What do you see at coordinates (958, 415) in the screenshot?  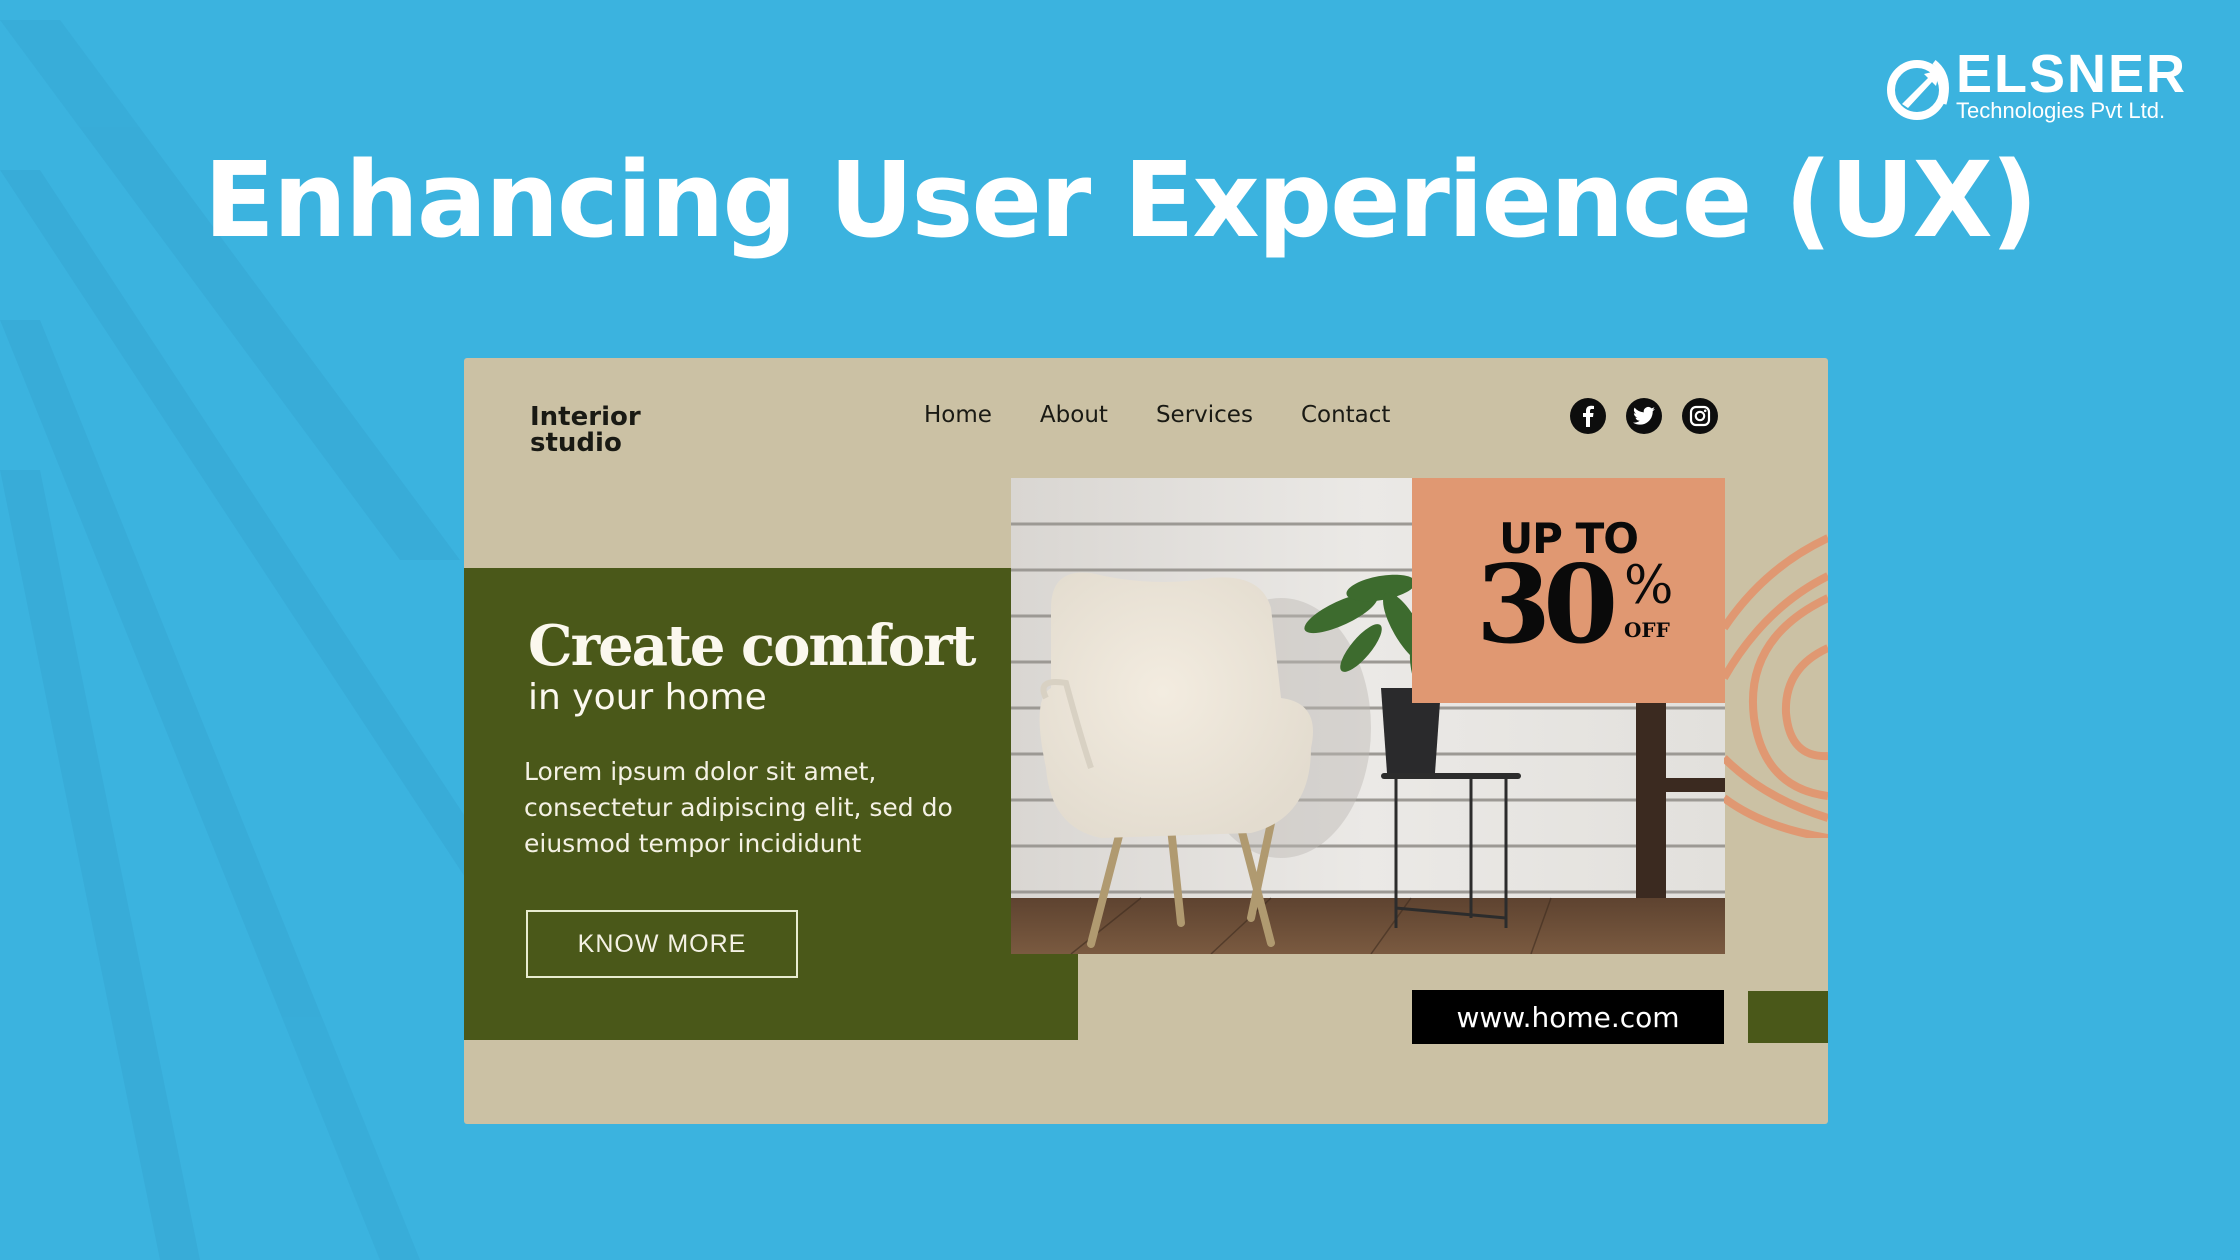 I see `nav-home: Home` at bounding box center [958, 415].